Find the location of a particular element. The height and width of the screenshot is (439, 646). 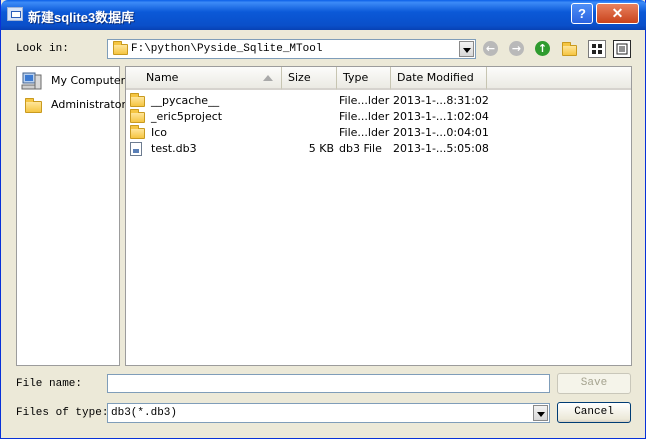

sidebar-item-label: My Computer is located at coordinates (88, 80).